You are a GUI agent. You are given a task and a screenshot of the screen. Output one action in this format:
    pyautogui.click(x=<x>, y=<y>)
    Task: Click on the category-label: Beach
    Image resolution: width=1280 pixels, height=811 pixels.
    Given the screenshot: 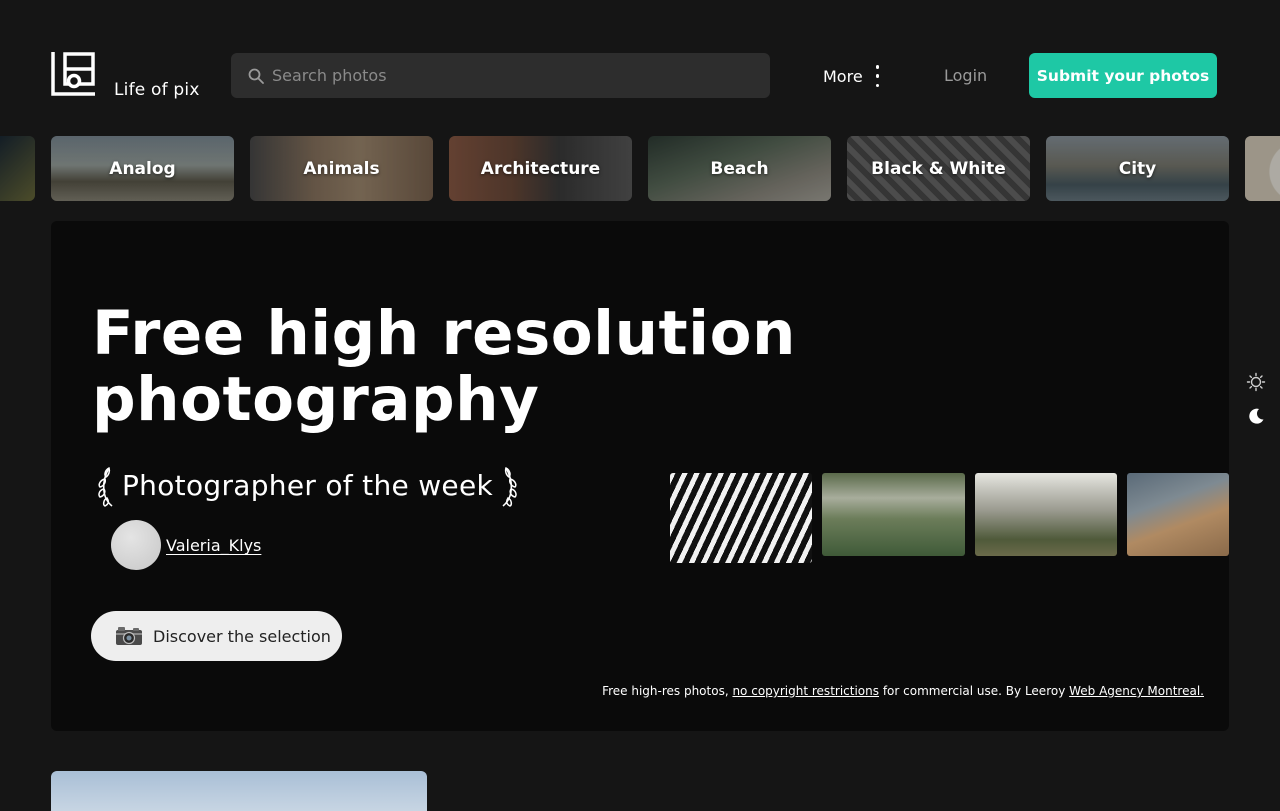 What is the action you would take?
    pyautogui.click(x=739, y=168)
    